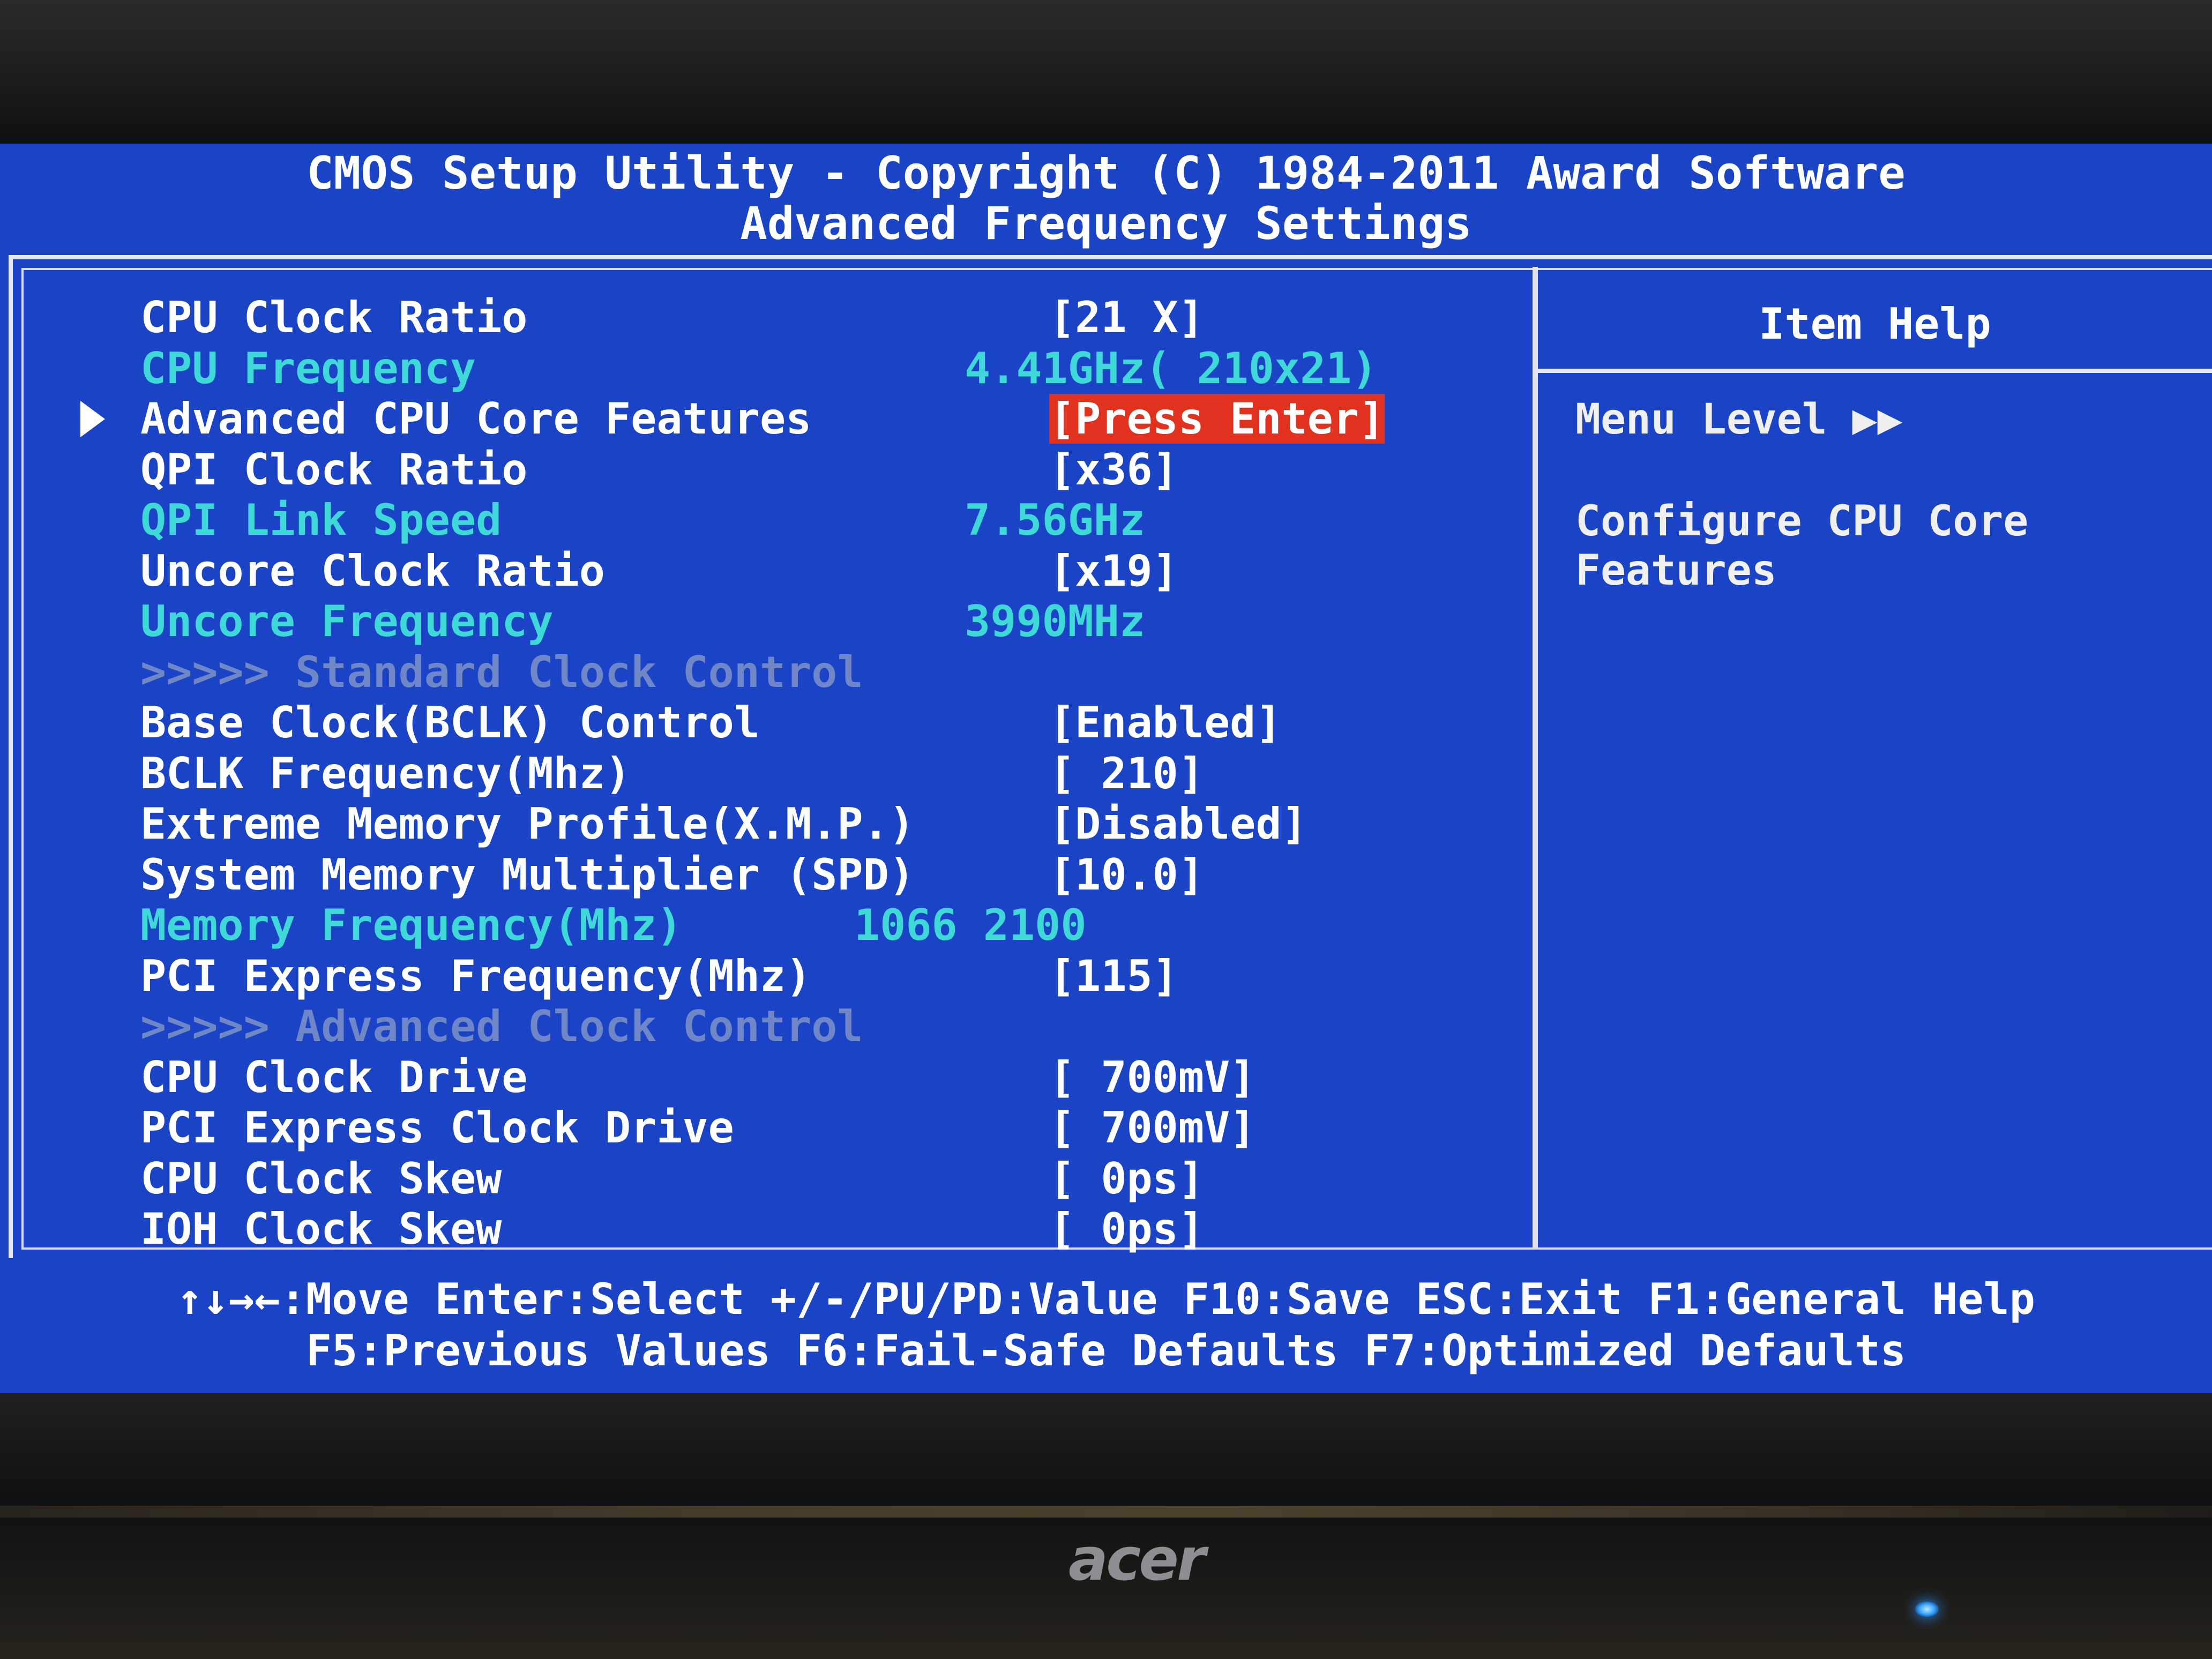 This screenshot has height=1659, width=2212. I want to click on setting-value: 1066 2100, so click(970, 925).